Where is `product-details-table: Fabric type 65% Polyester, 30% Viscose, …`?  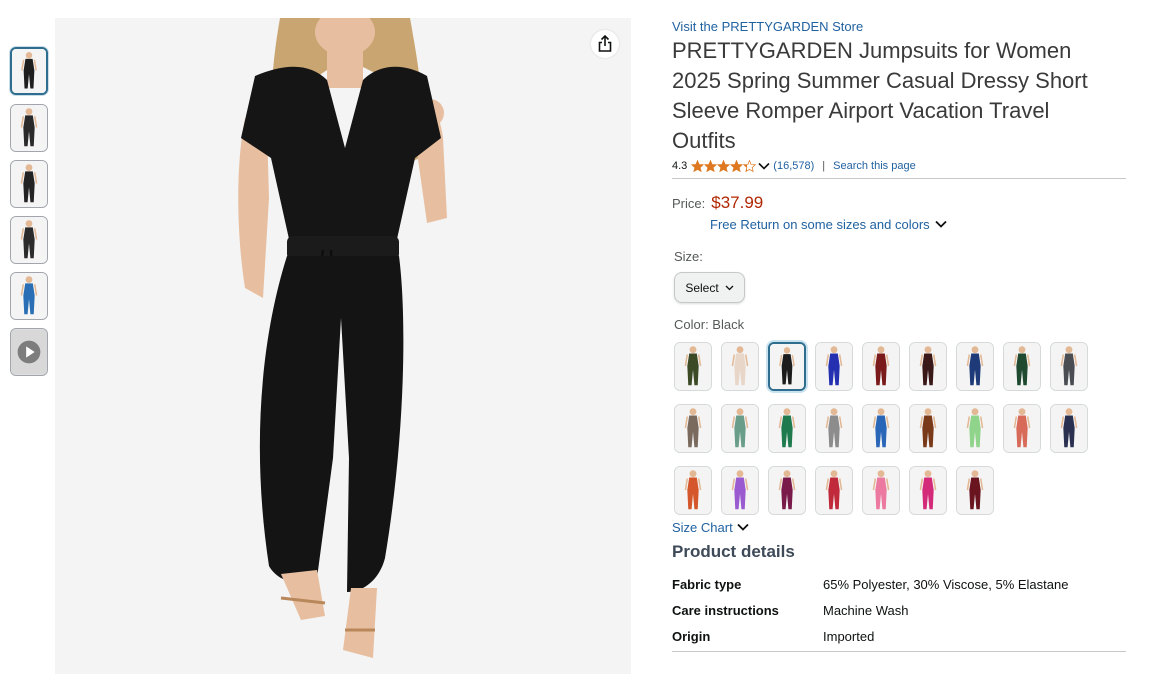
product-details-table: Fabric type 65% Polyester, 30% Viscose, … is located at coordinates (899, 616).